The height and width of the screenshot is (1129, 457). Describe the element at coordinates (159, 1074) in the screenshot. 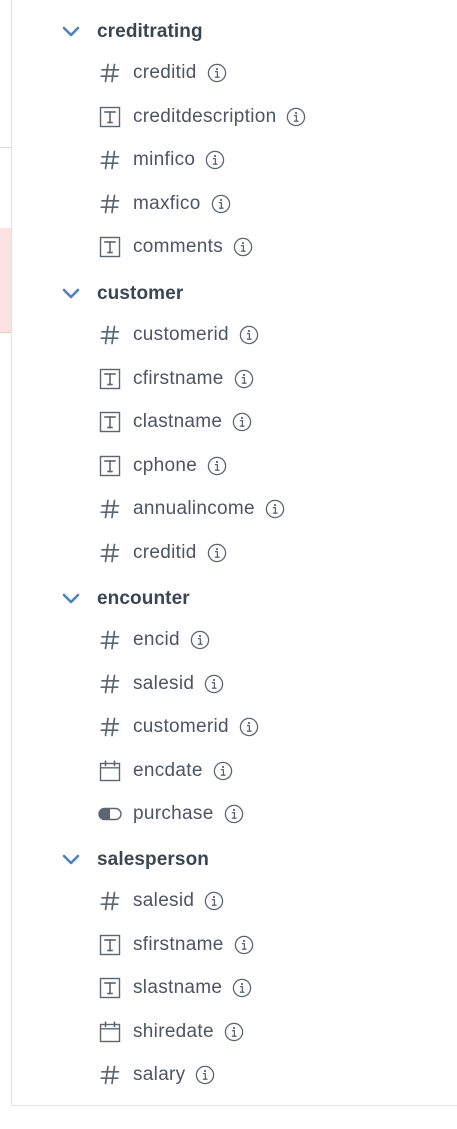

I see `column-name: salary` at that location.